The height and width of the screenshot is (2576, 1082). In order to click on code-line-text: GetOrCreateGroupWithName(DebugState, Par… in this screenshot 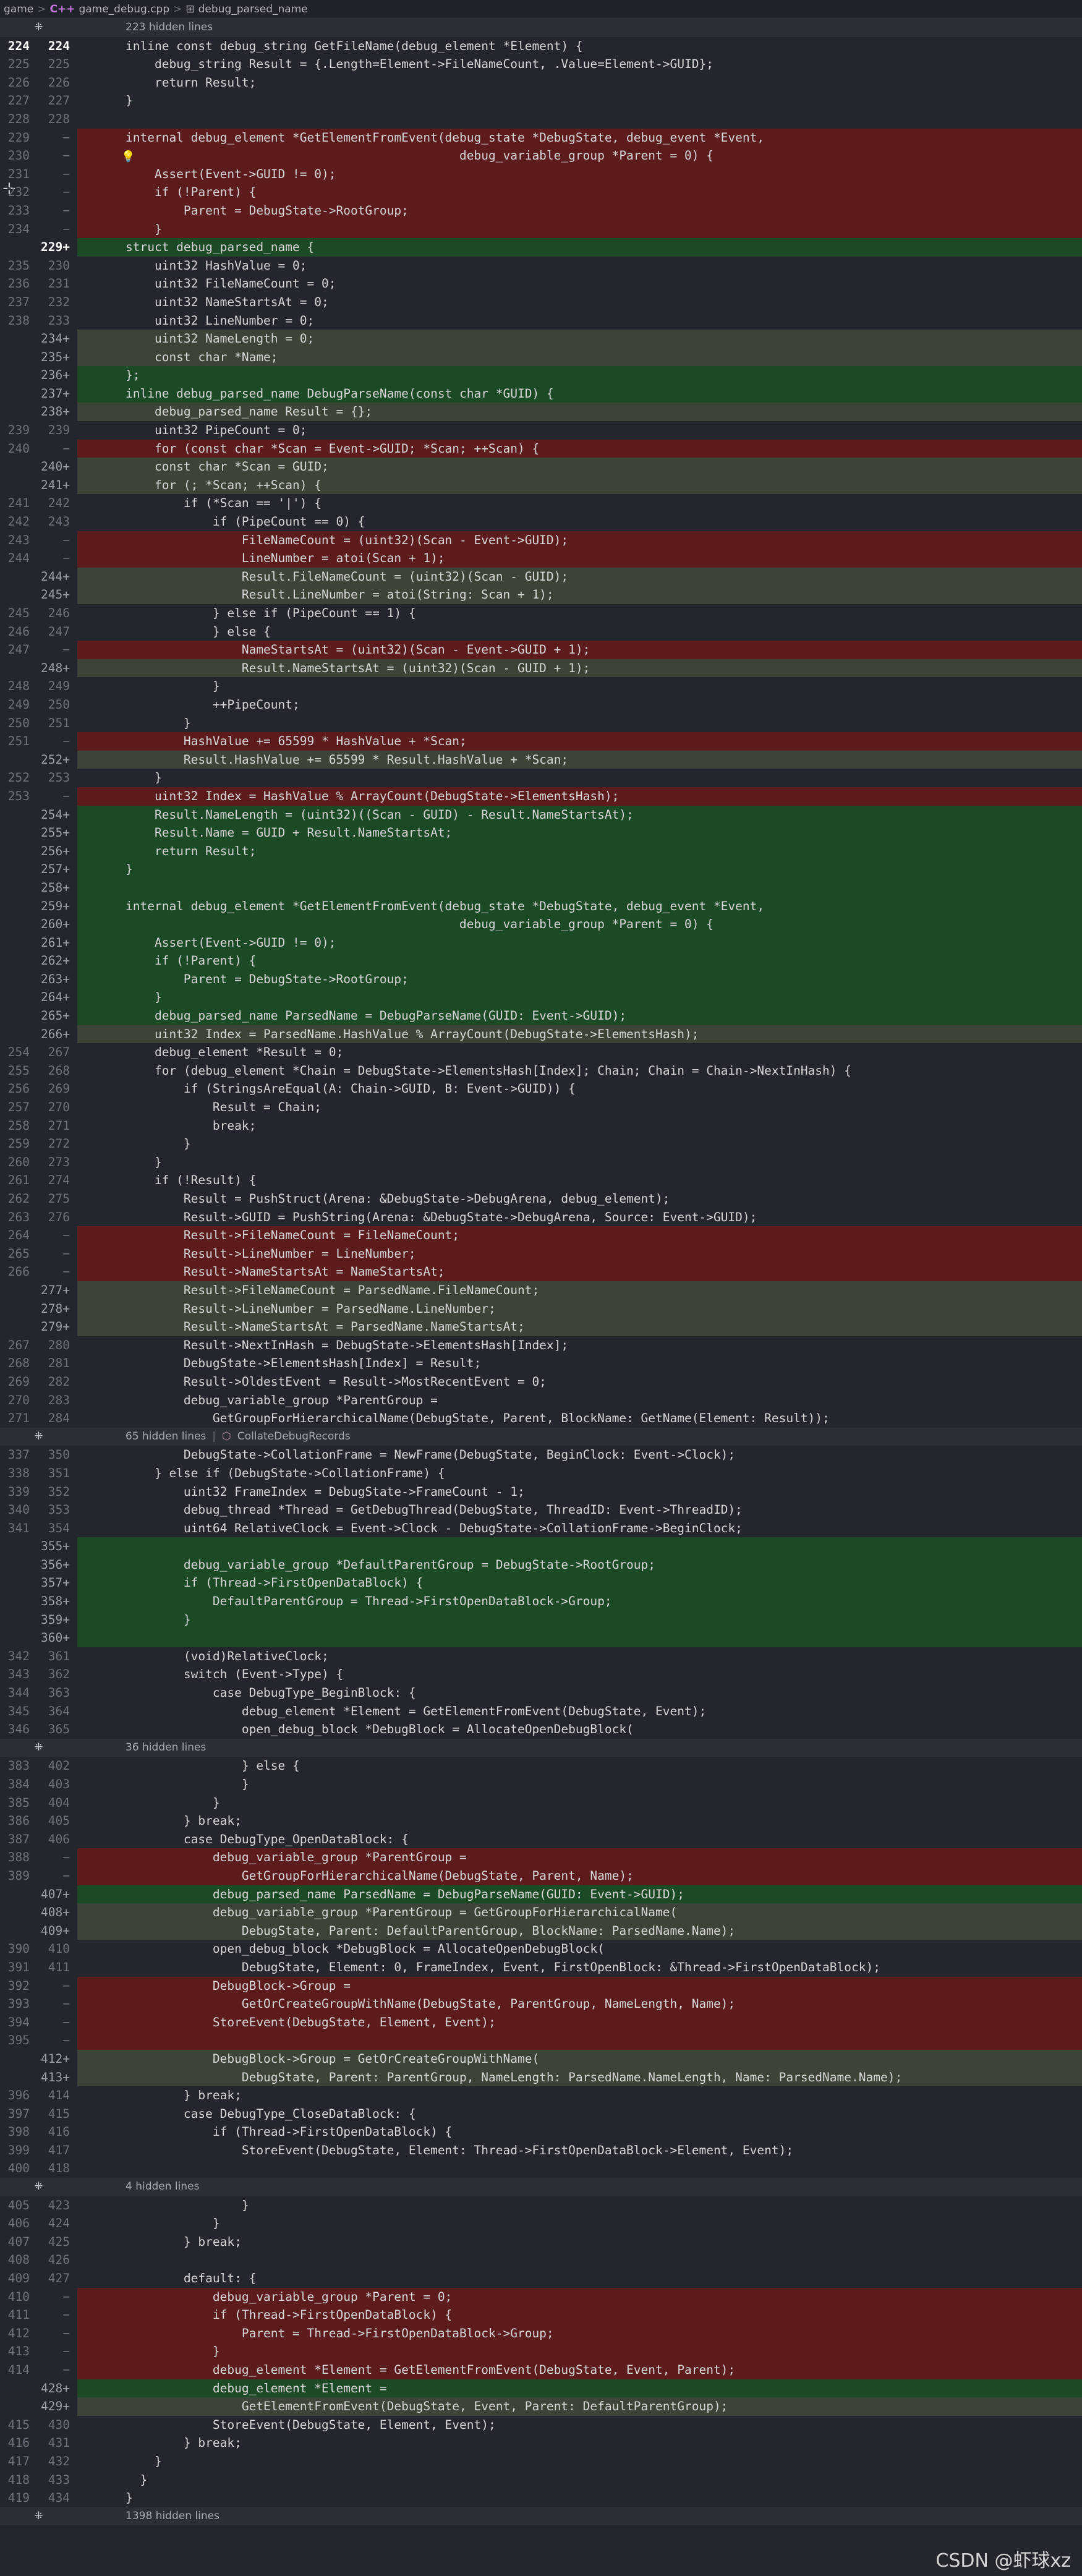, I will do `click(580, 2004)`.